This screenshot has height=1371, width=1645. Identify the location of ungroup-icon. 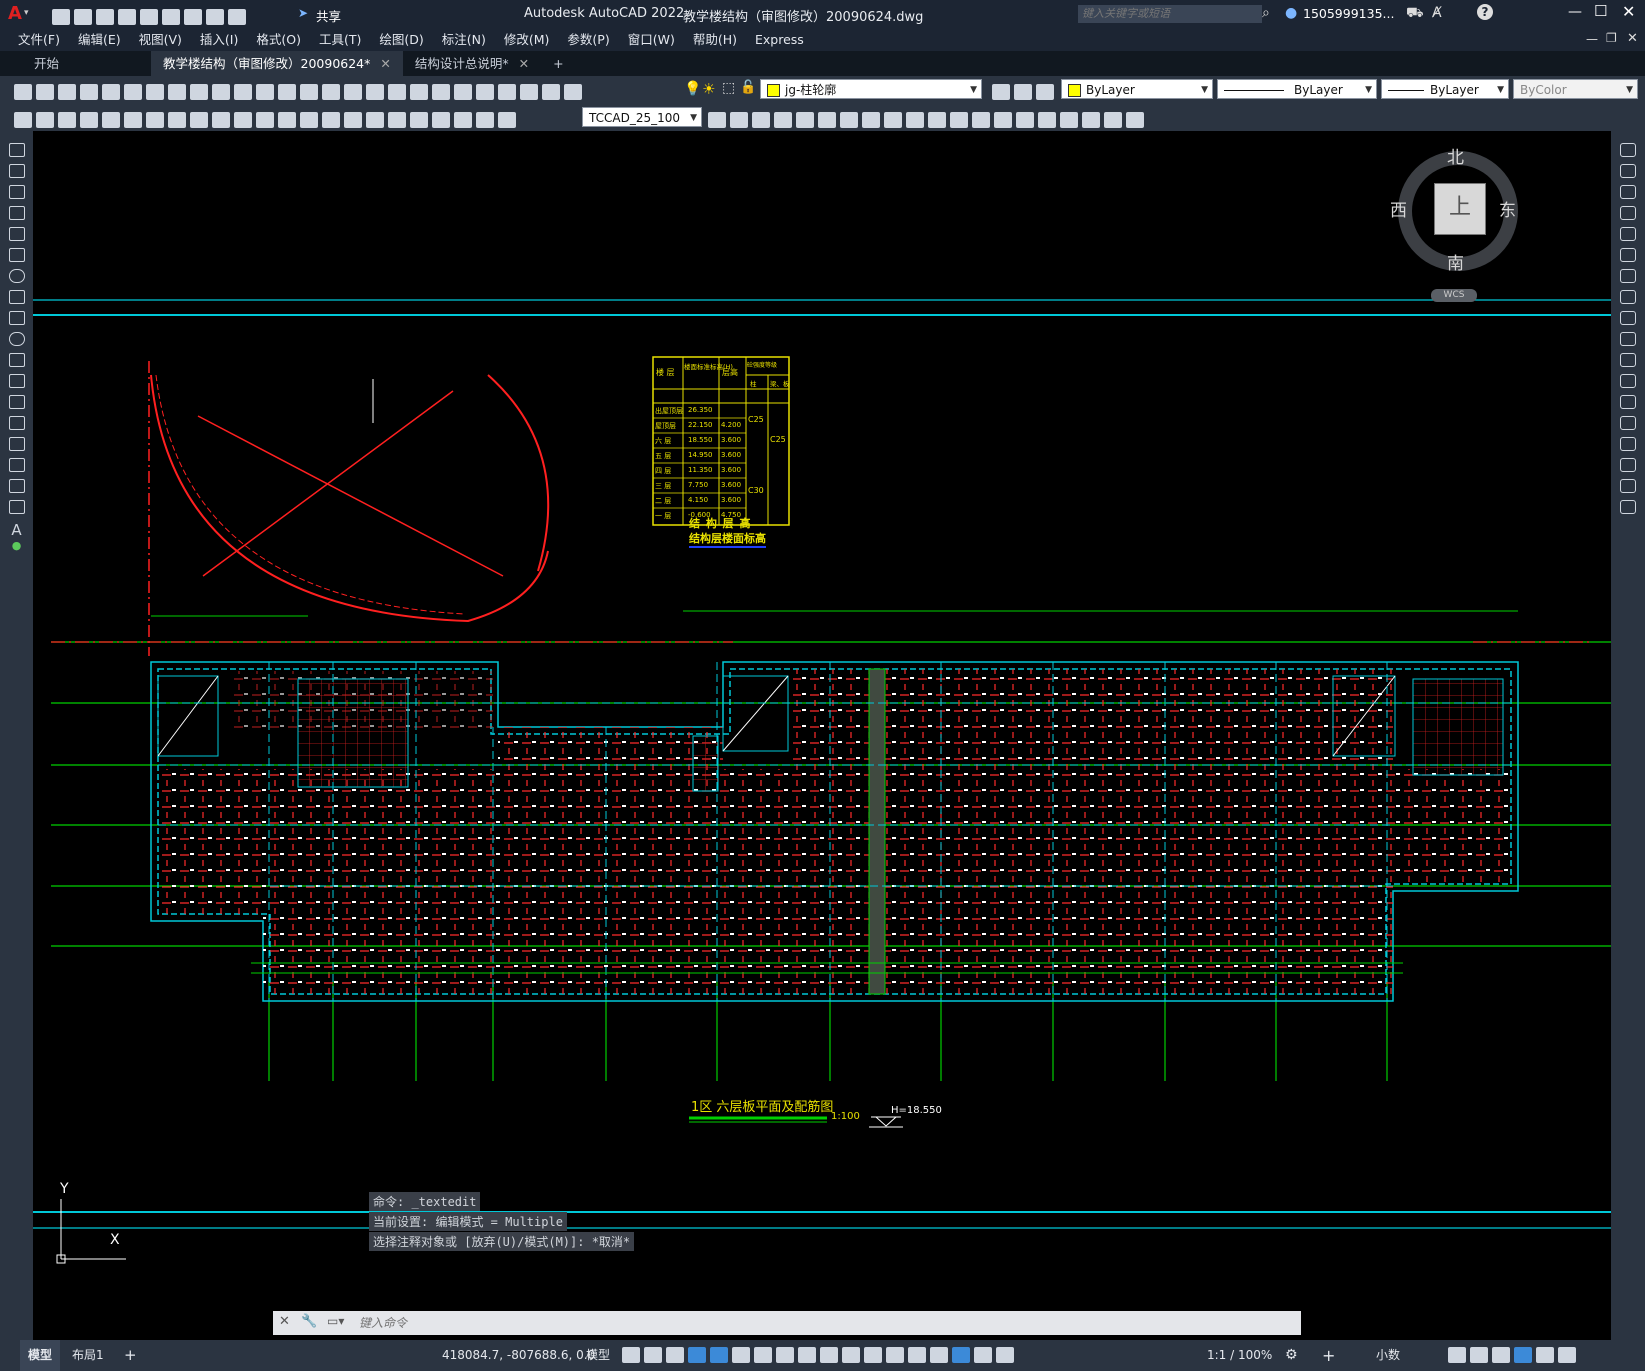
(761, 119).